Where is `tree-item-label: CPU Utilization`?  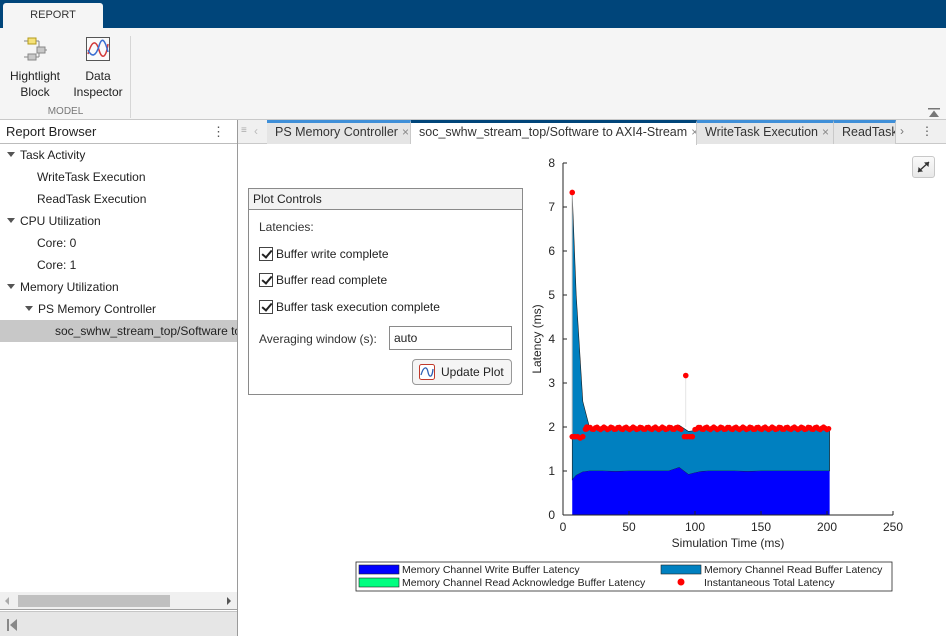 tree-item-label: CPU Utilization is located at coordinates (60, 221).